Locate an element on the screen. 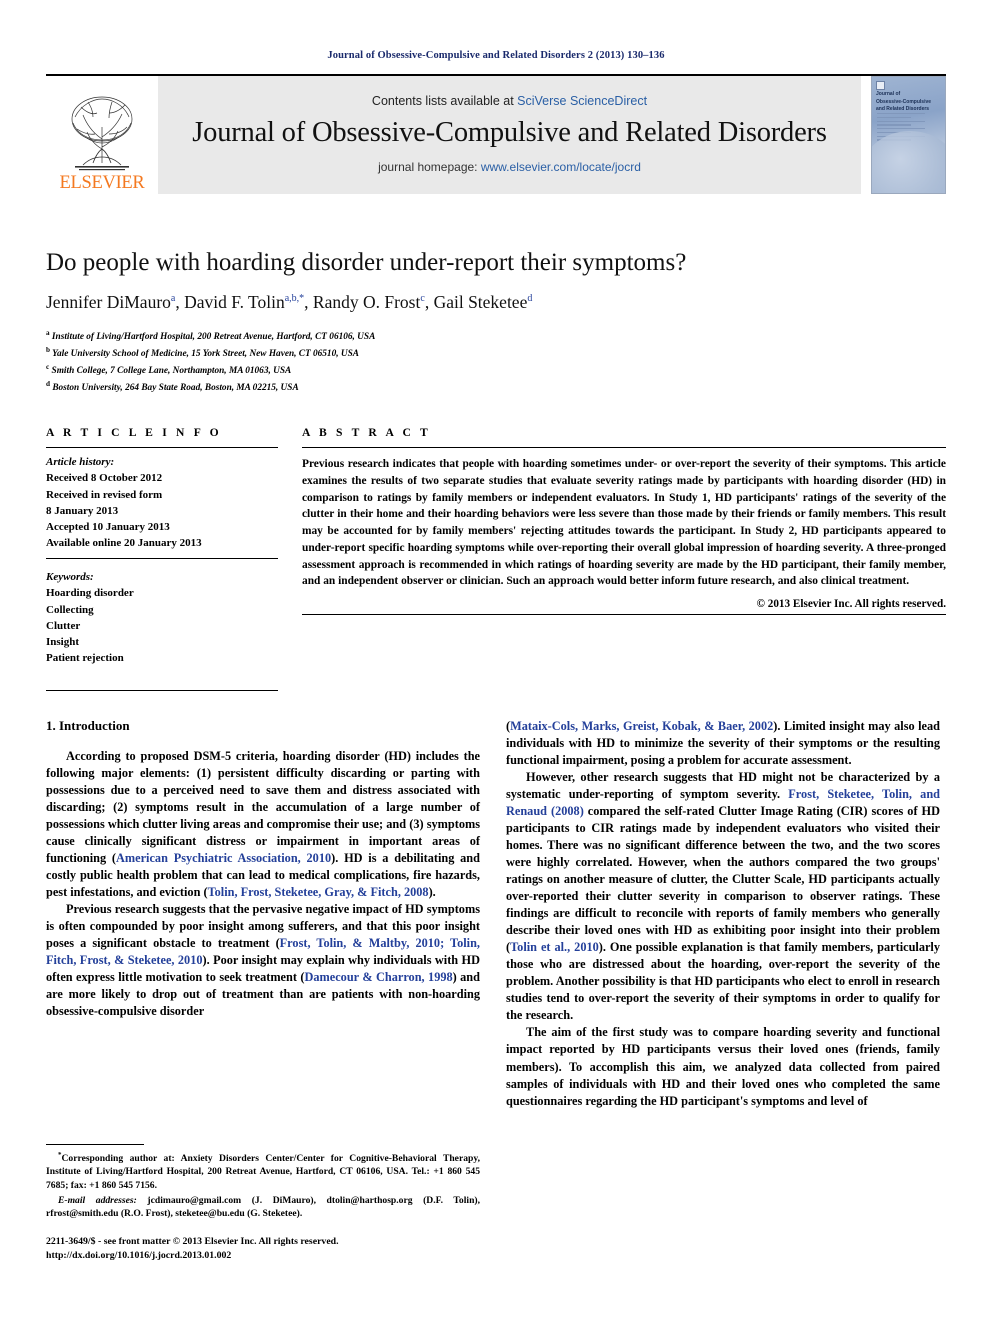 The image size is (992, 1323). article-history-item: Available online 20 January 2013 is located at coordinates (124, 543).